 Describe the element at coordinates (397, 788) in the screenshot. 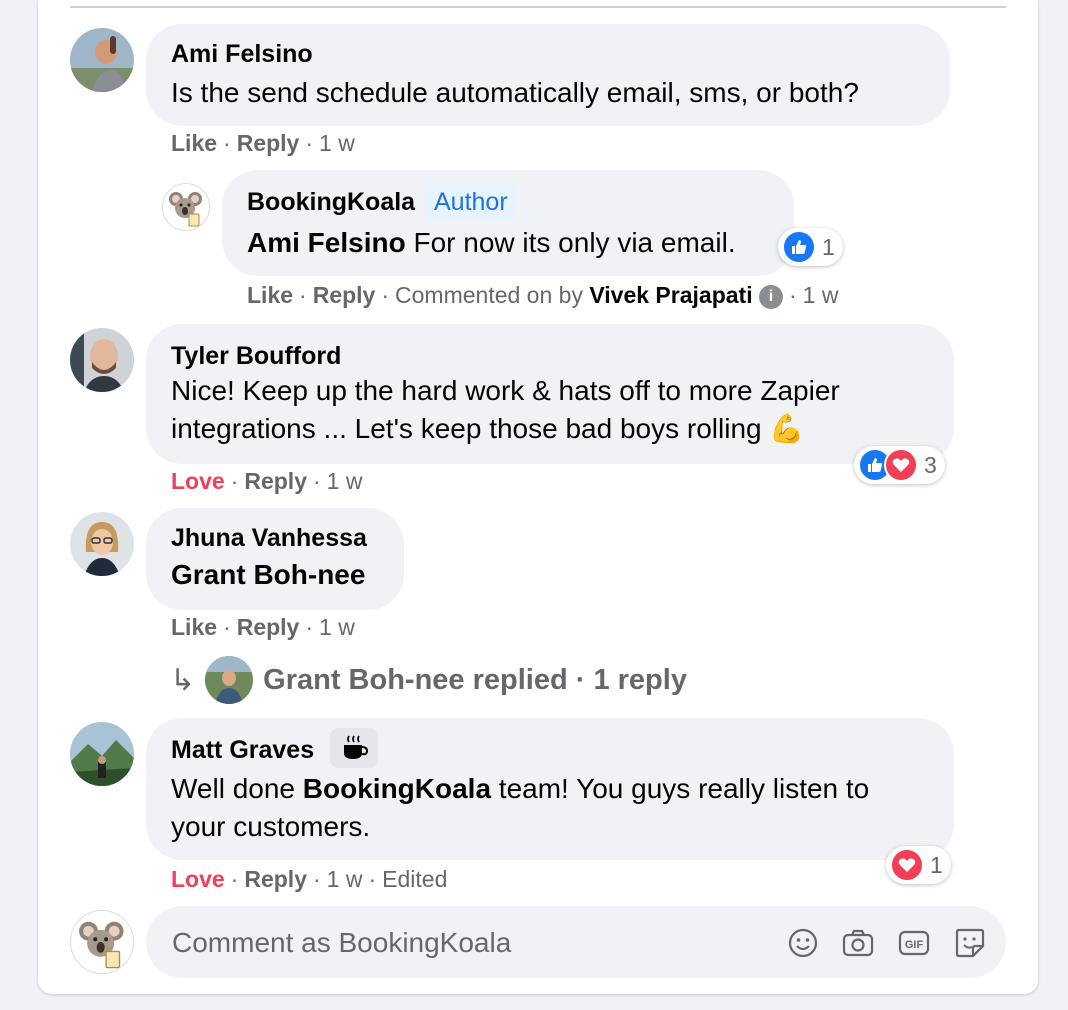

I see `mention-bookingkoala: BookingKoala` at that location.